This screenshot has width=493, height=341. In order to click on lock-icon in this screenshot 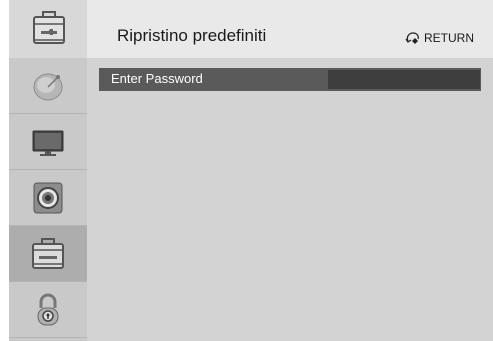, I will do `click(48, 309)`.